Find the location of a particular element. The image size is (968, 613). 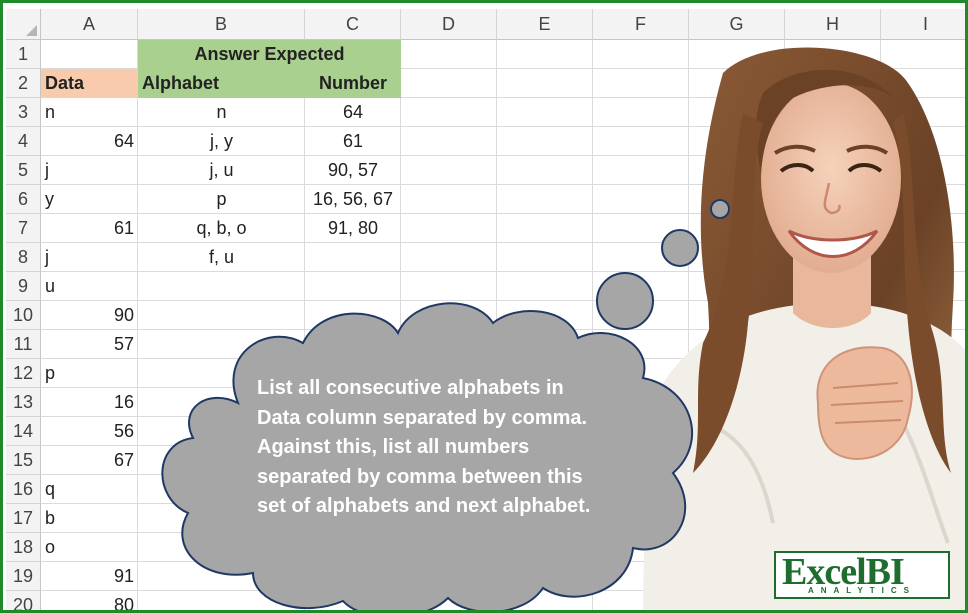

thought-dot-medium is located at coordinates (680, 248).